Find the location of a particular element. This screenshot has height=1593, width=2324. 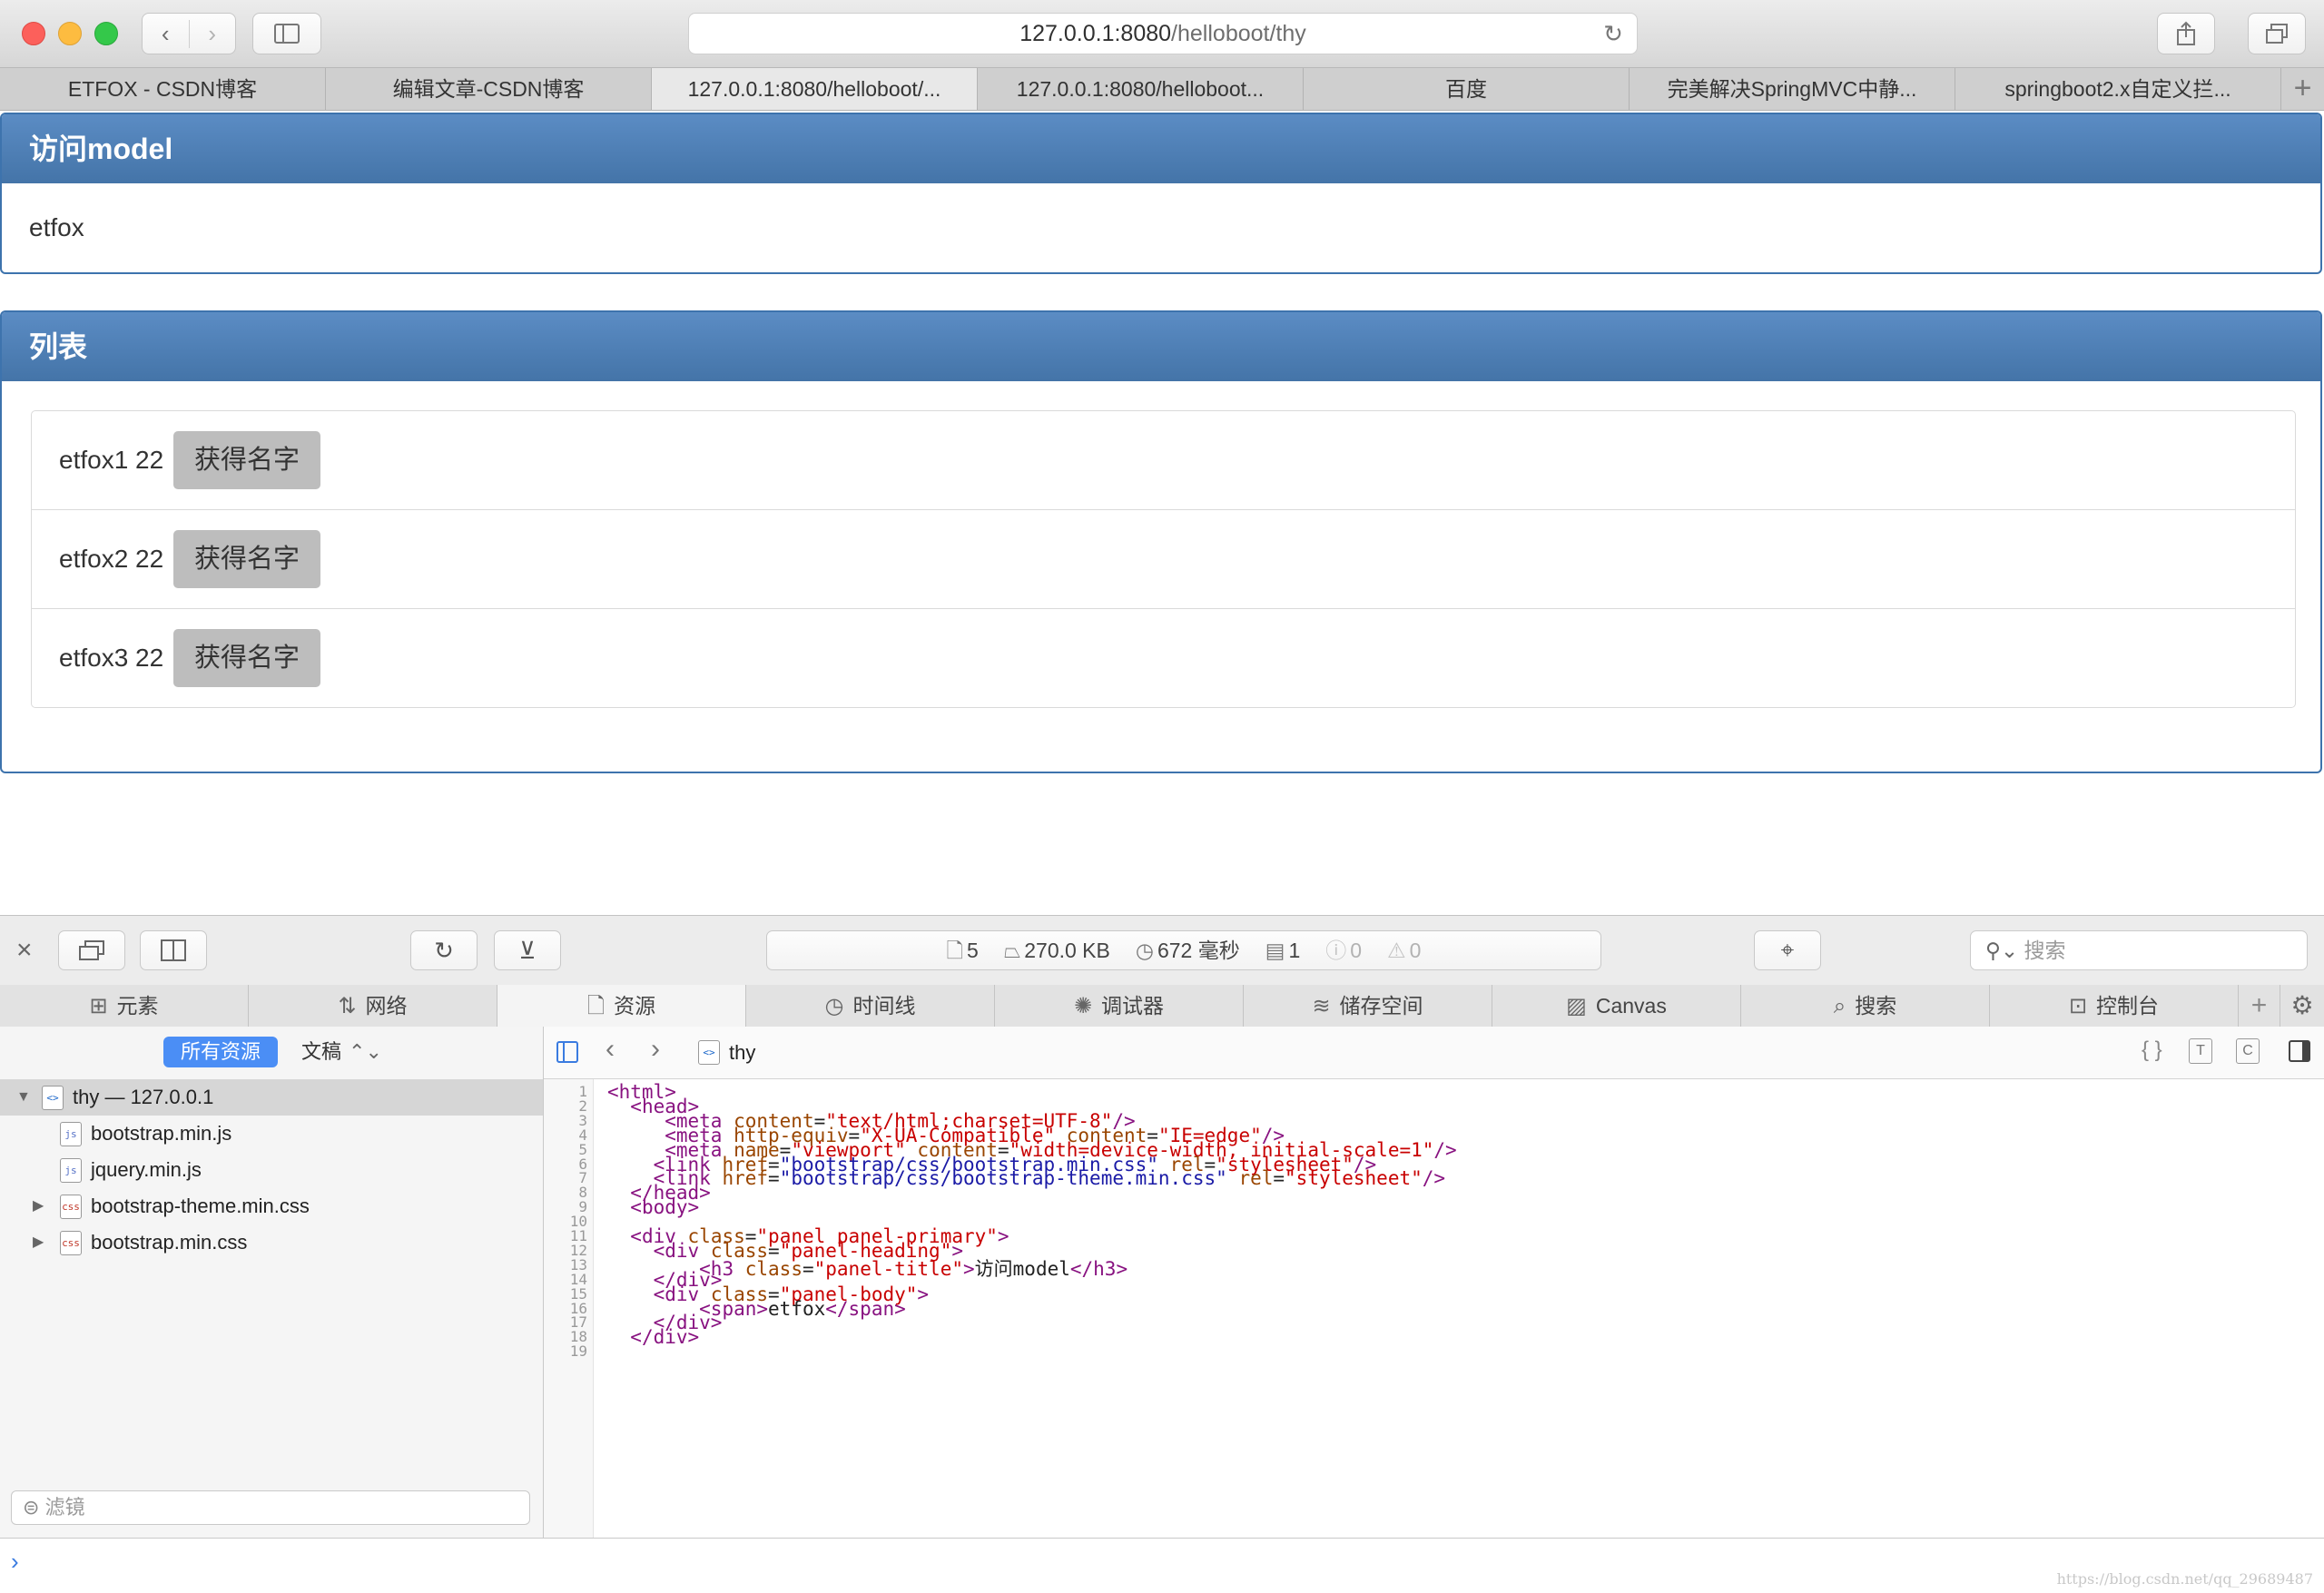

resource-count-value: 5 is located at coordinates (973, 950).